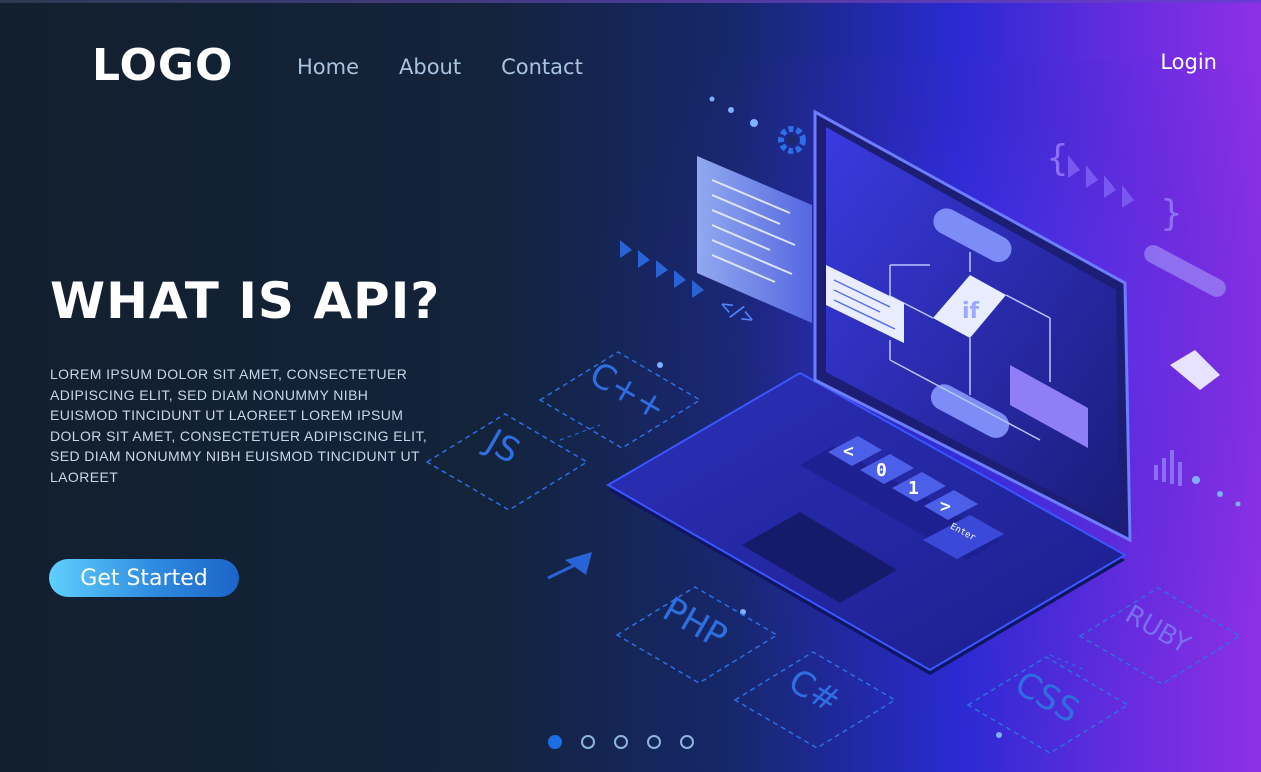 The width and height of the screenshot is (1261, 772). What do you see at coordinates (848, 451) in the screenshot?
I see `key-left: <` at bounding box center [848, 451].